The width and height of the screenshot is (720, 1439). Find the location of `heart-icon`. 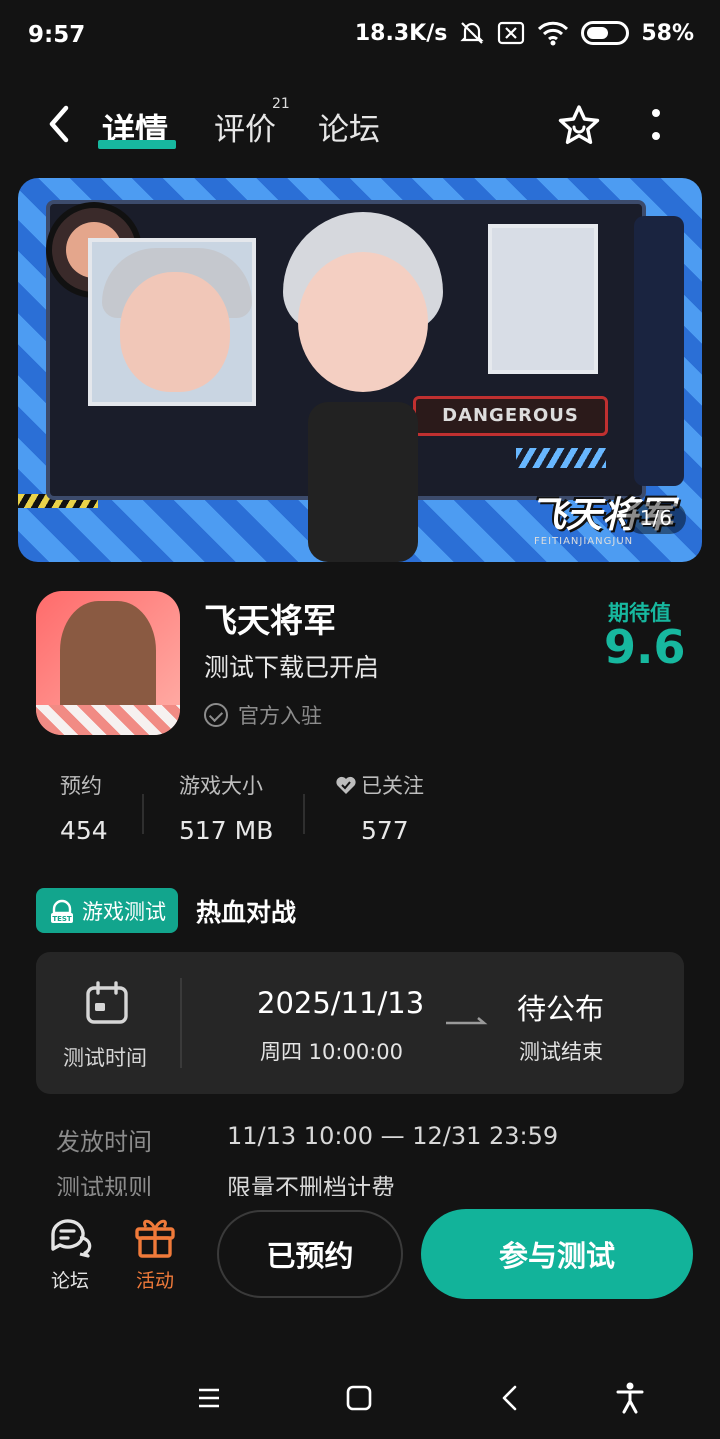

heart-icon is located at coordinates (346, 785).